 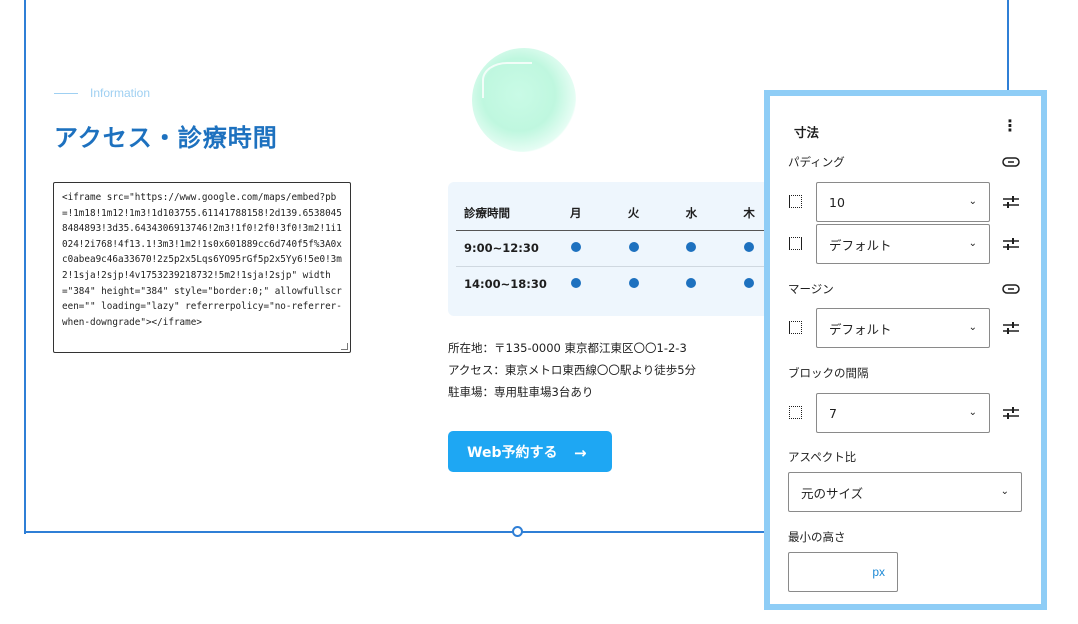 I want to click on schedule-table: 診療時間 月 火 水 木 9:00~12:30 14:00~18:30, so click(x=611, y=249).